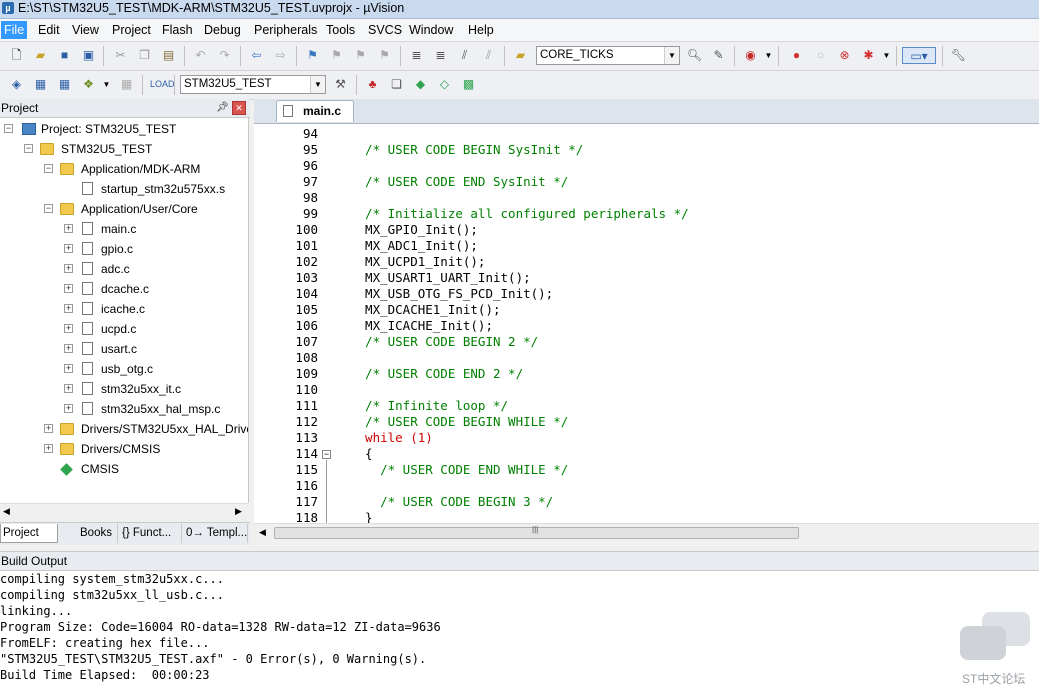 Image resolution: width=1039 pixels, height=695 pixels. Describe the element at coordinates (14, 30) in the screenshot. I see `menu-file: File` at that location.